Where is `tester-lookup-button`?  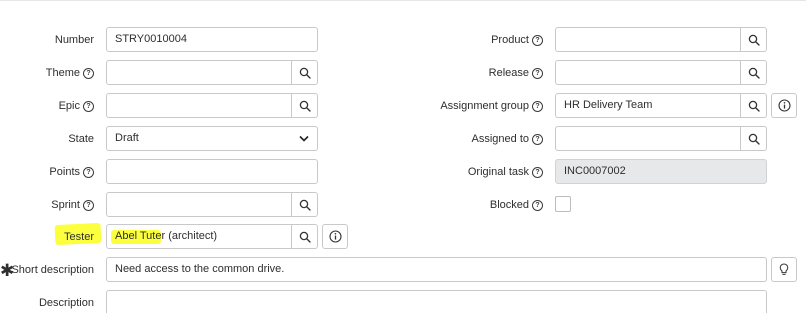 tester-lookup-button is located at coordinates (305, 236).